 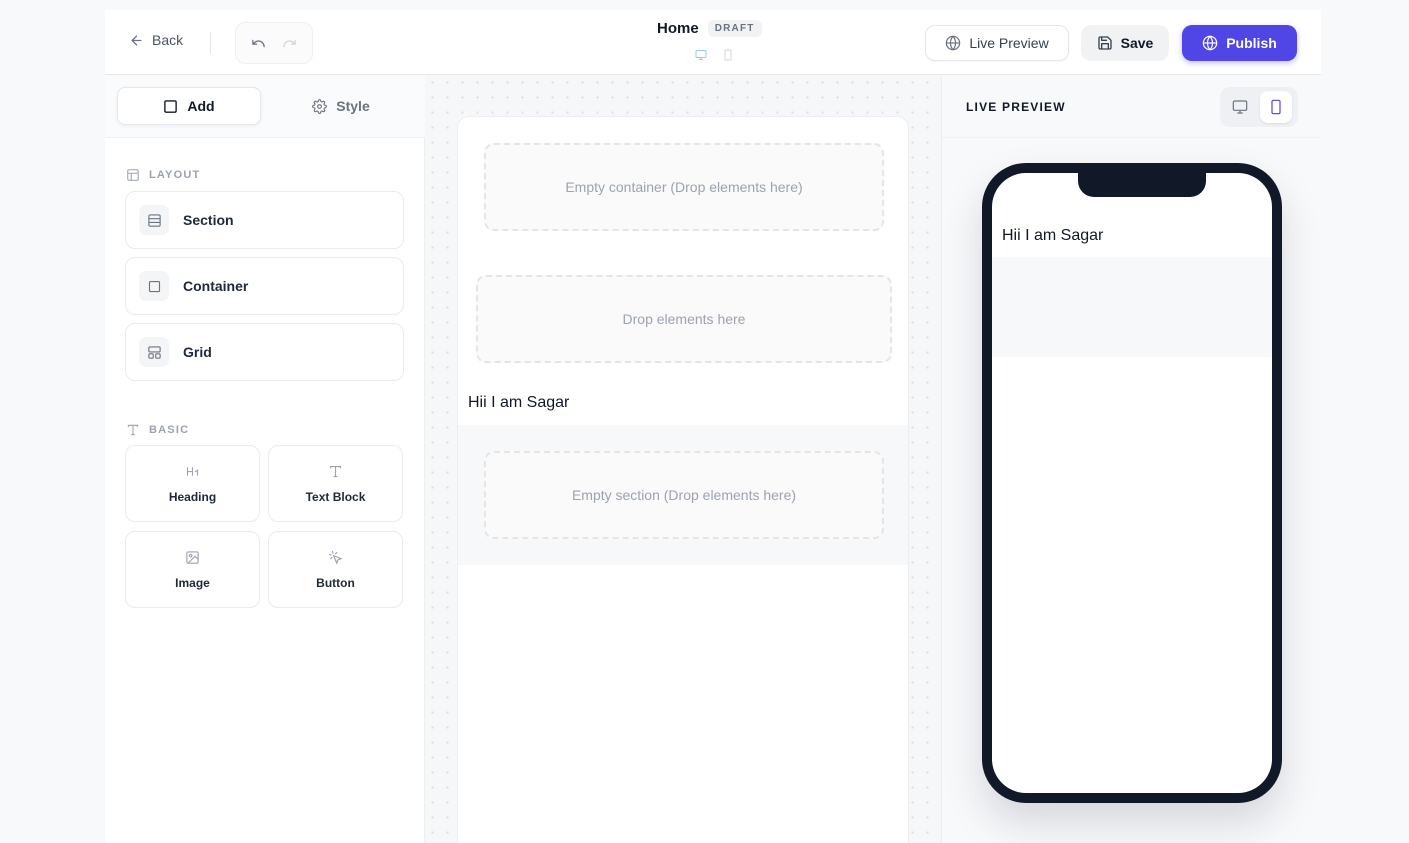 What do you see at coordinates (335, 471) in the screenshot?
I see `text-icon` at bounding box center [335, 471].